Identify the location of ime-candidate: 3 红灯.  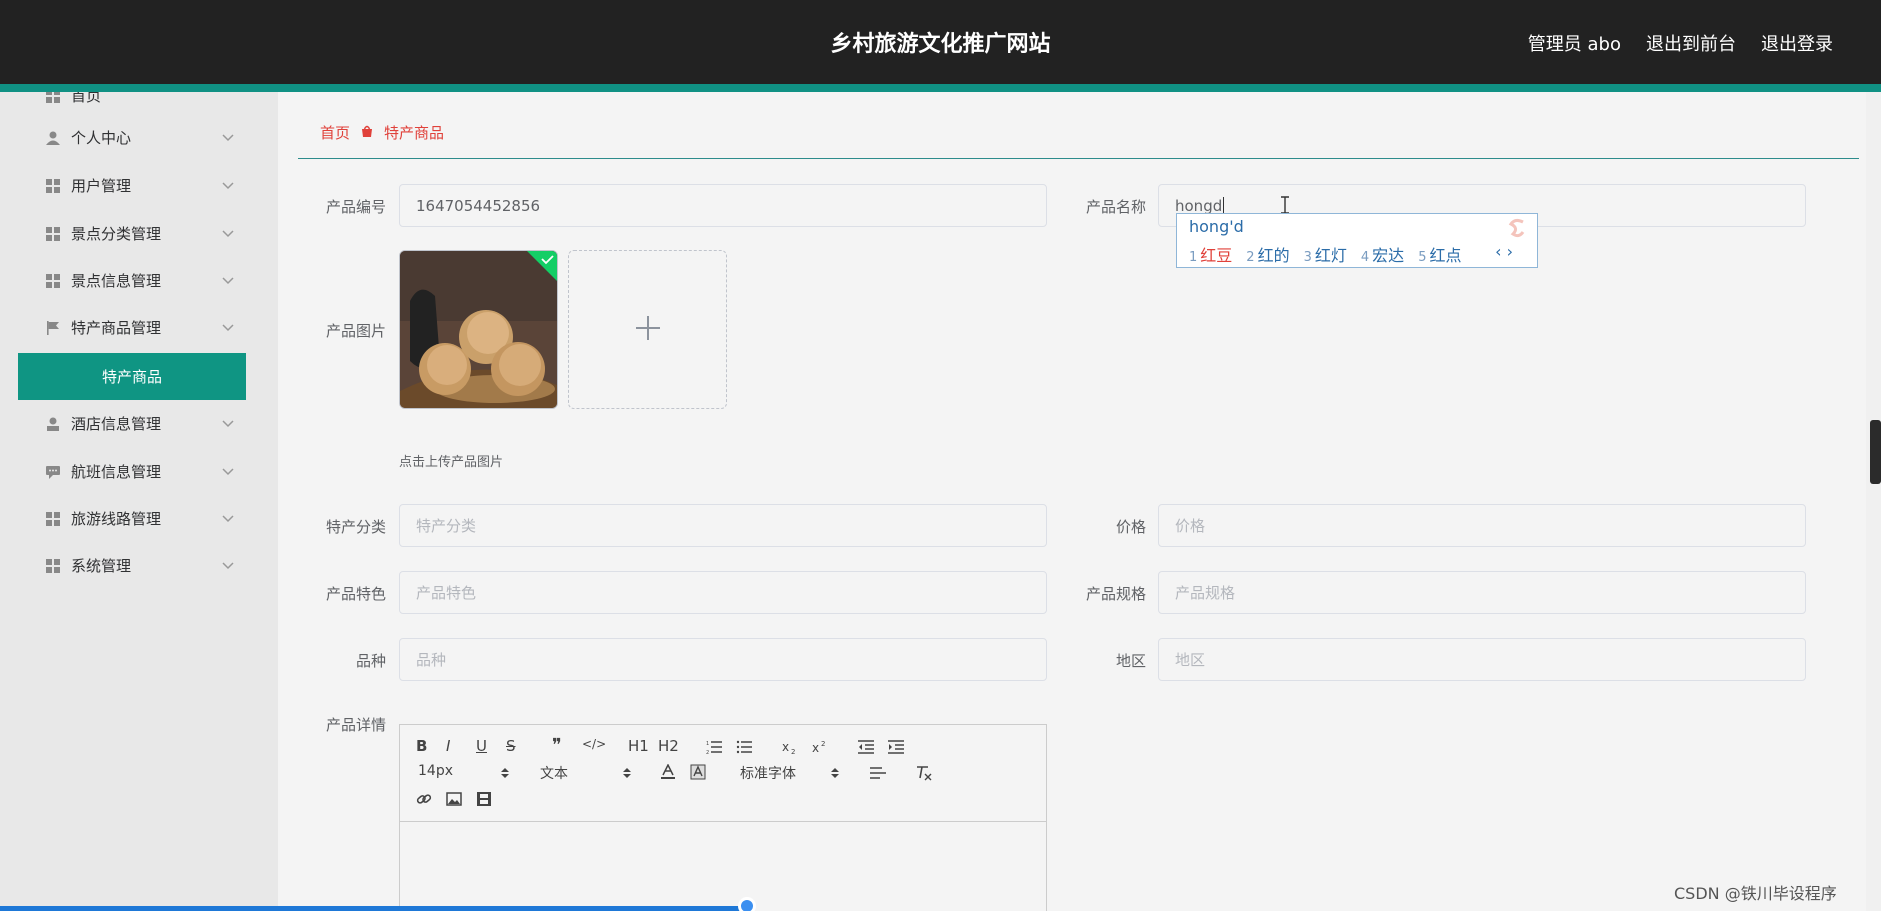
(1325, 254).